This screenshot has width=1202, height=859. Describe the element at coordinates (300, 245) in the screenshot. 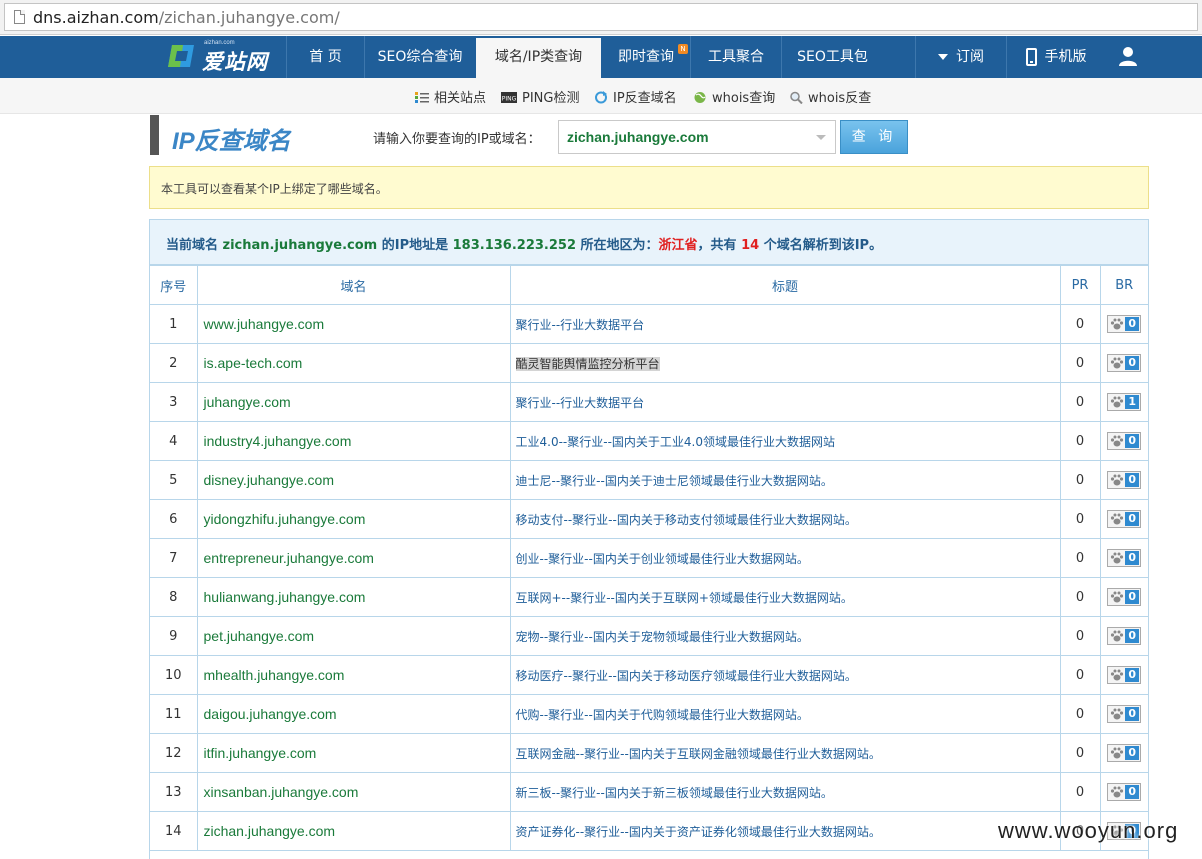

I see `summary-domain: zichan.juhangye.com` at that location.